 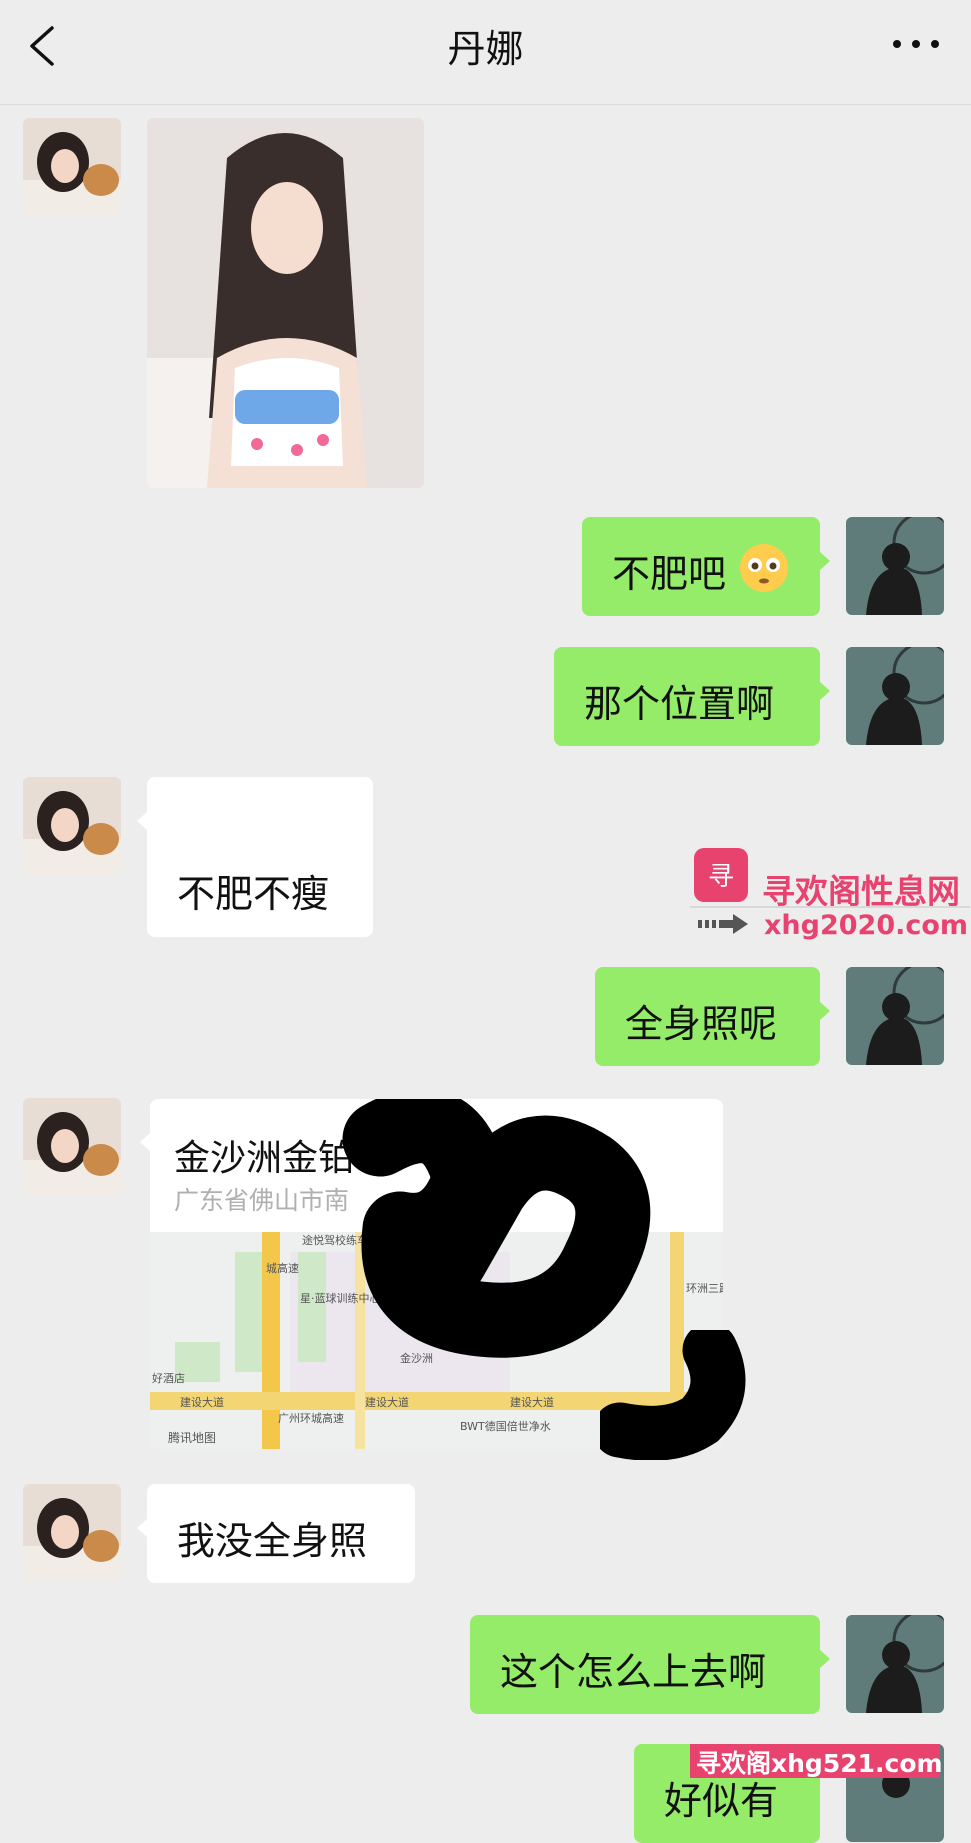 I want to click on svg-text: 寻, so click(x=721, y=877).